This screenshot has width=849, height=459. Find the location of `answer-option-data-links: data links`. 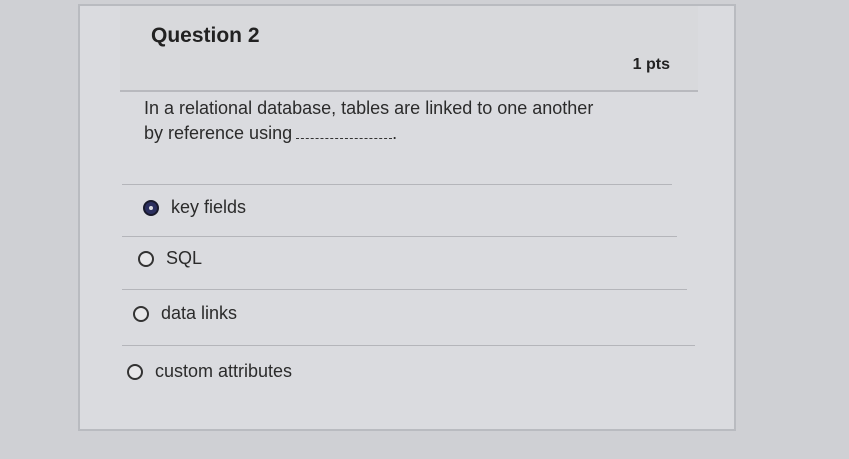

answer-option-data-links: data links is located at coordinates (185, 313).